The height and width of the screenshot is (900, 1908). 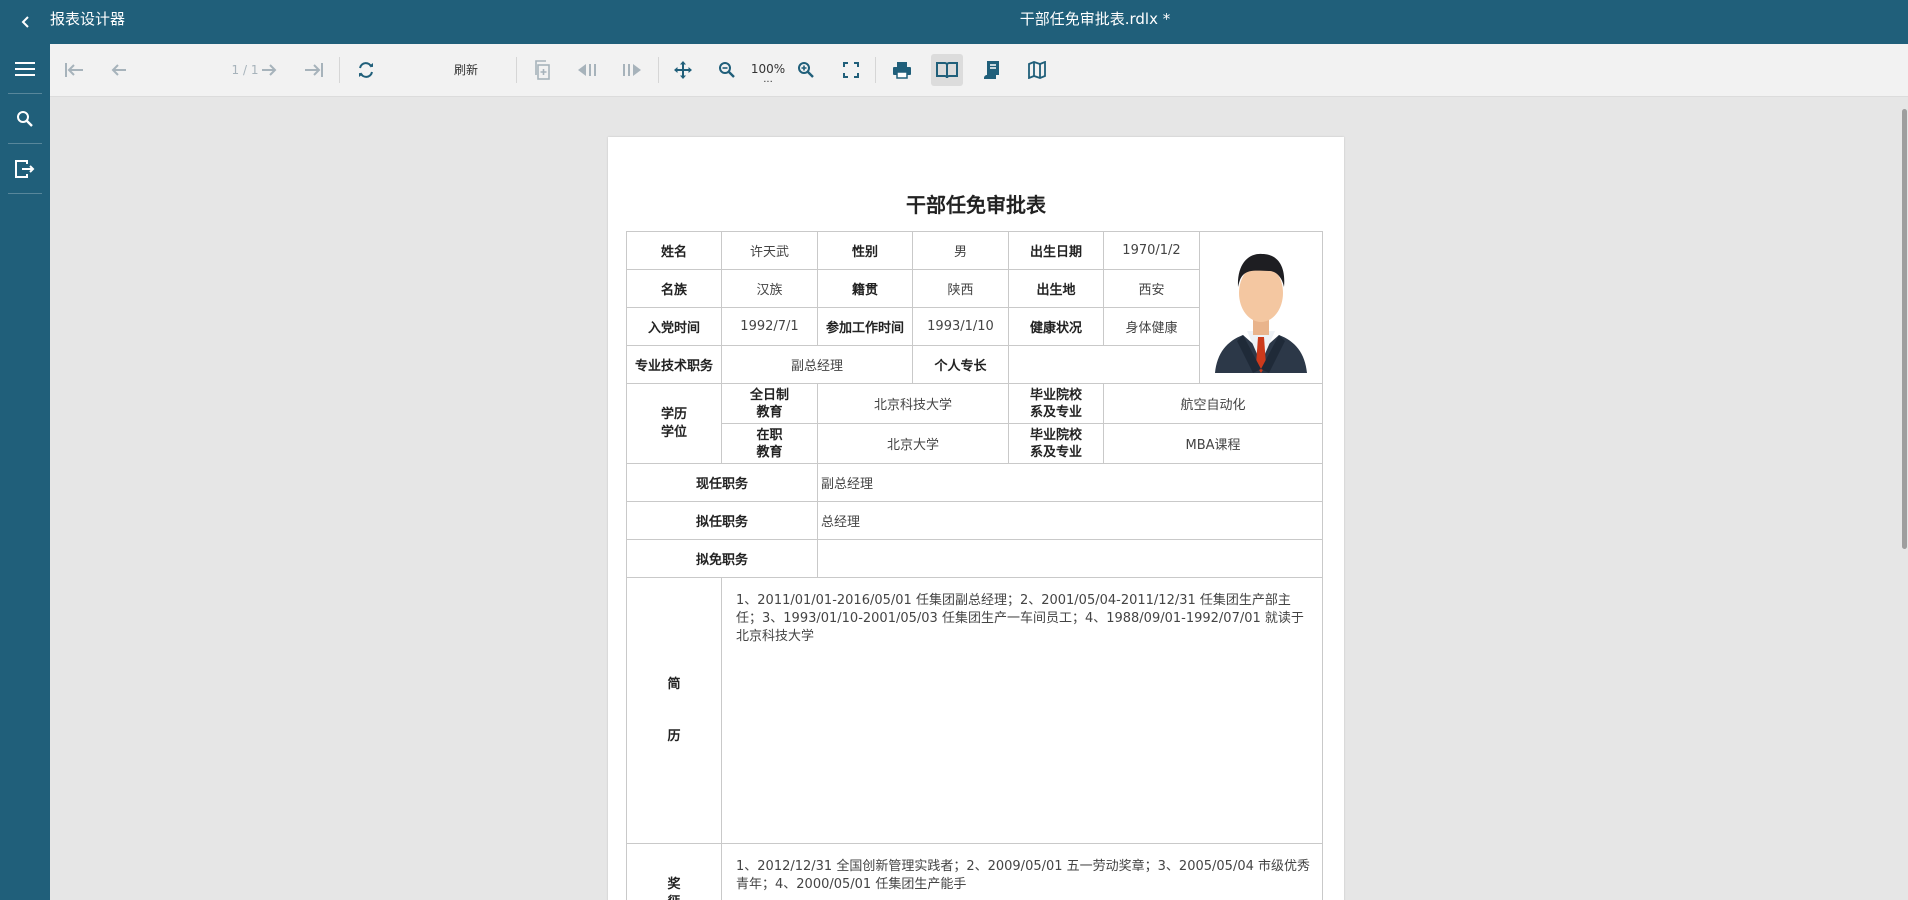 I want to click on inservice-major-value: MBA课程, so click(x=1213, y=443).